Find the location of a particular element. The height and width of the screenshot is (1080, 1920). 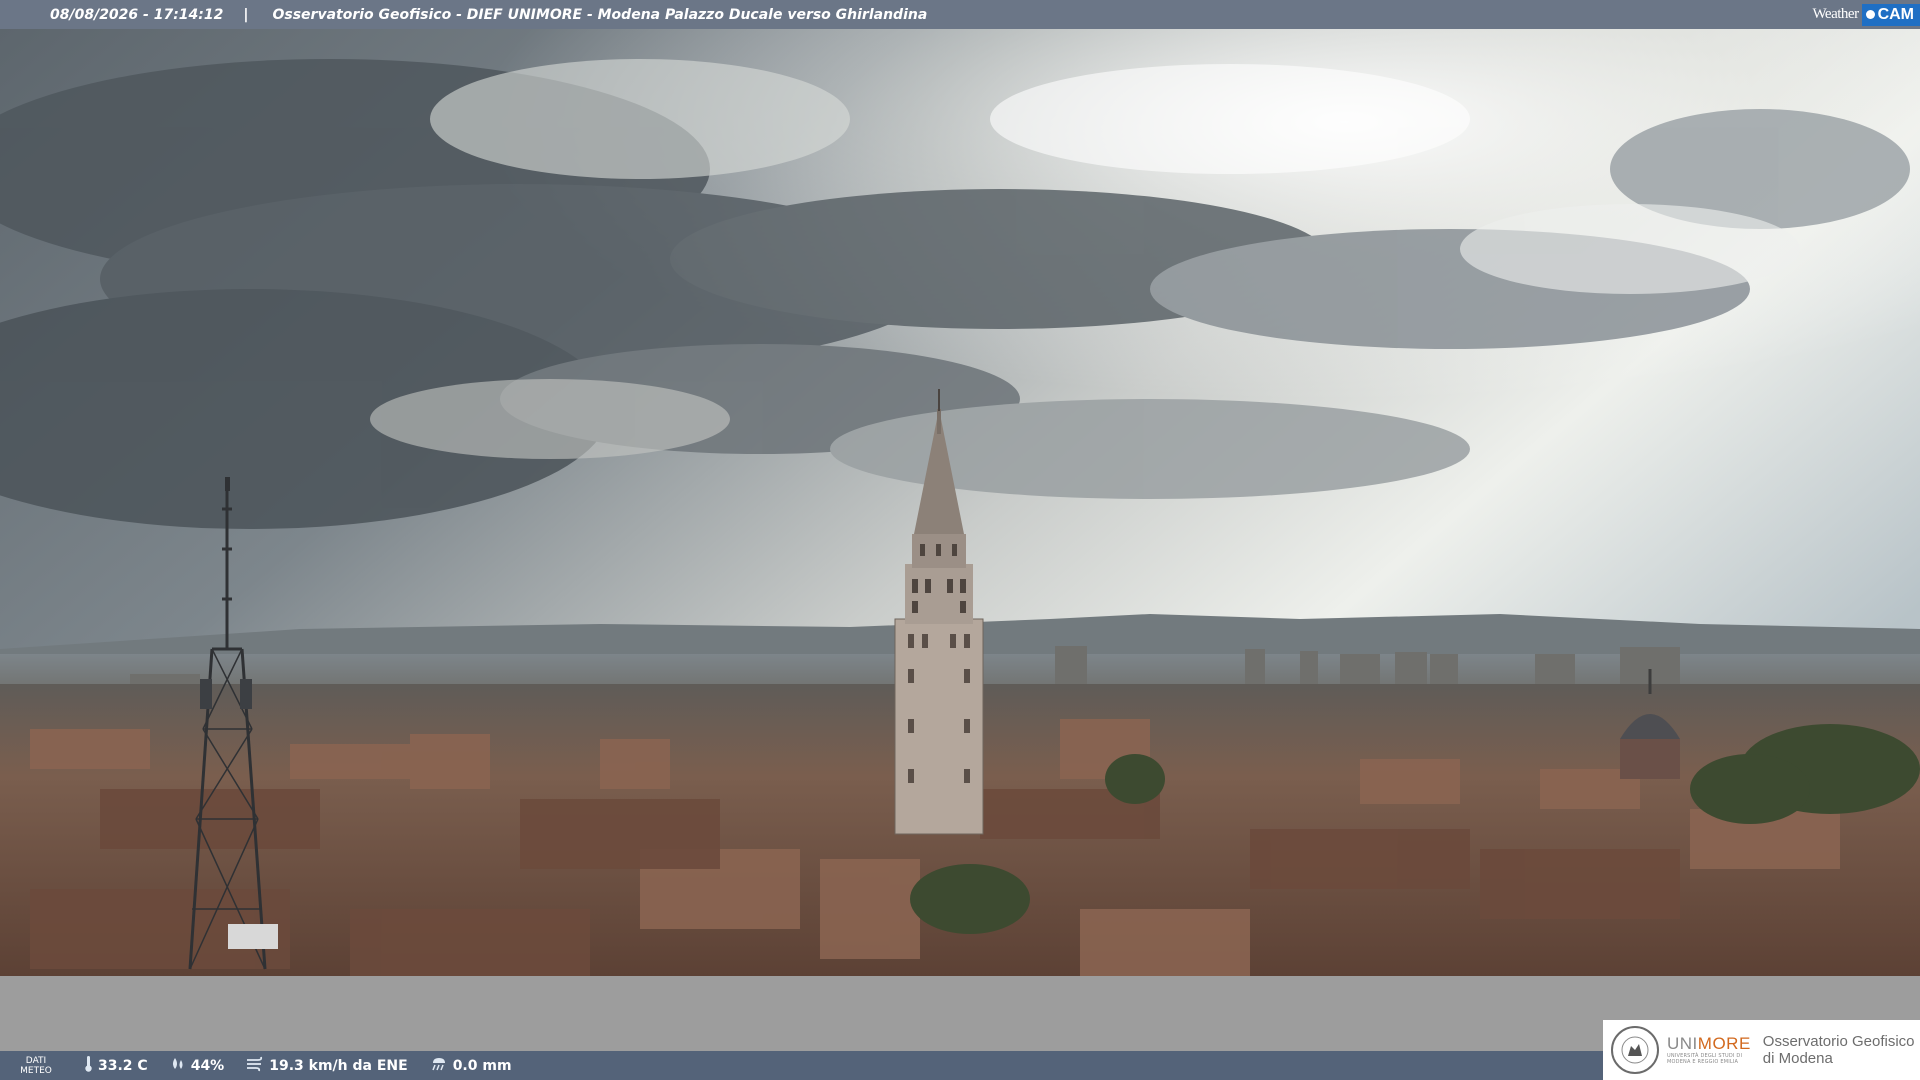

dati-label-line2: METEO is located at coordinates (36, 1070).